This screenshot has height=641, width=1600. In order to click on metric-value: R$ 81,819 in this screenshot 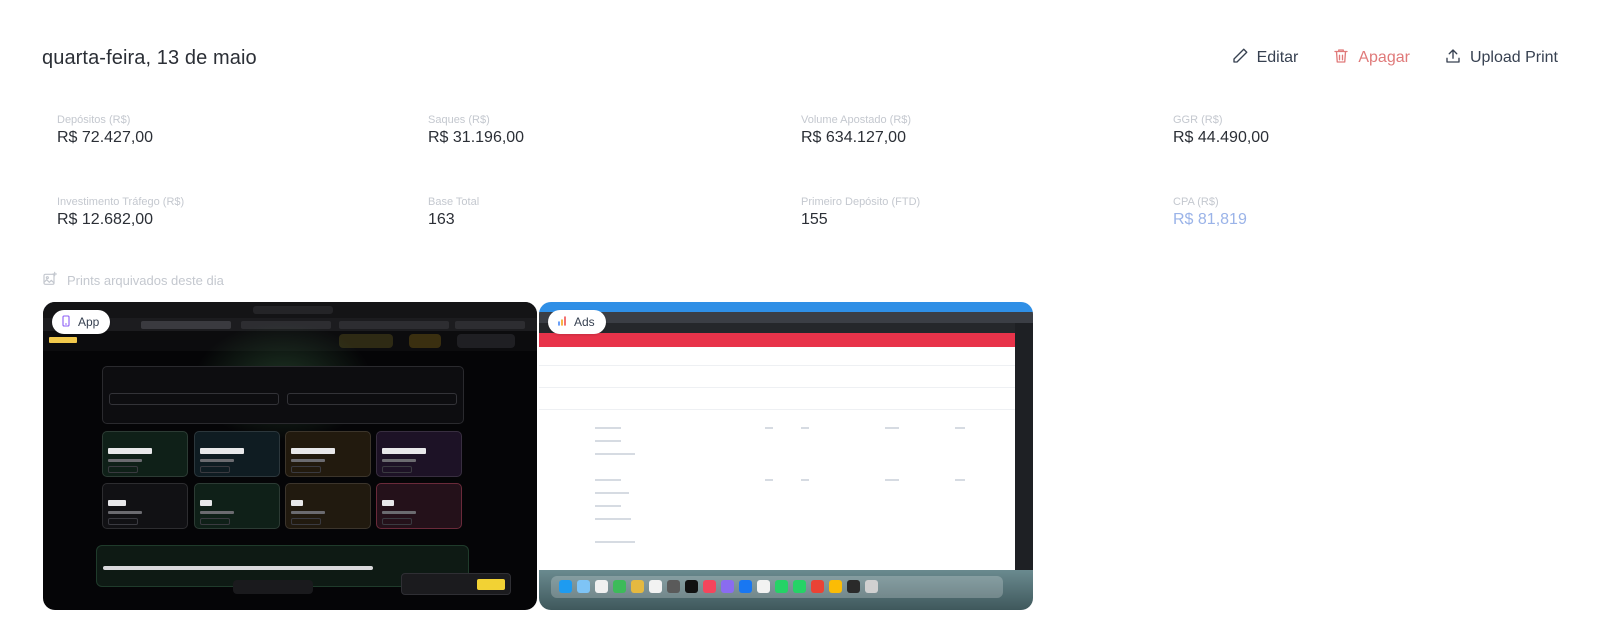, I will do `click(1210, 219)`.